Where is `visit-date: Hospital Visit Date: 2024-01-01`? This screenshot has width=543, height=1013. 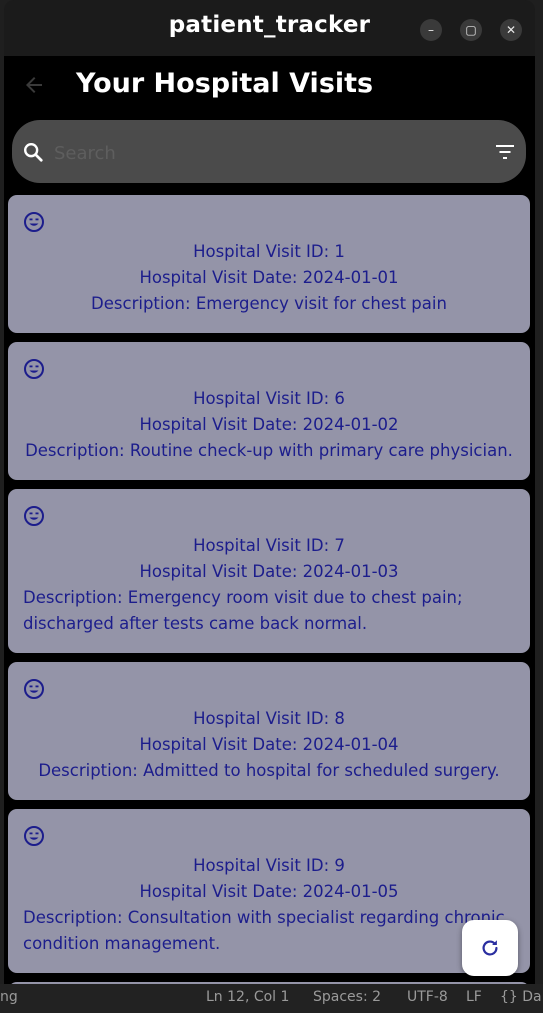
visit-date: Hospital Visit Date: 2024-01-01 is located at coordinates (269, 277).